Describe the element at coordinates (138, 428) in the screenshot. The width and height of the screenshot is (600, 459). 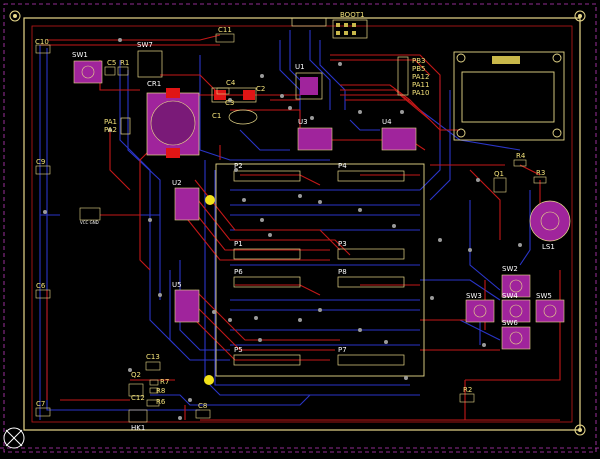
I see `label-hk1: HK1` at that location.